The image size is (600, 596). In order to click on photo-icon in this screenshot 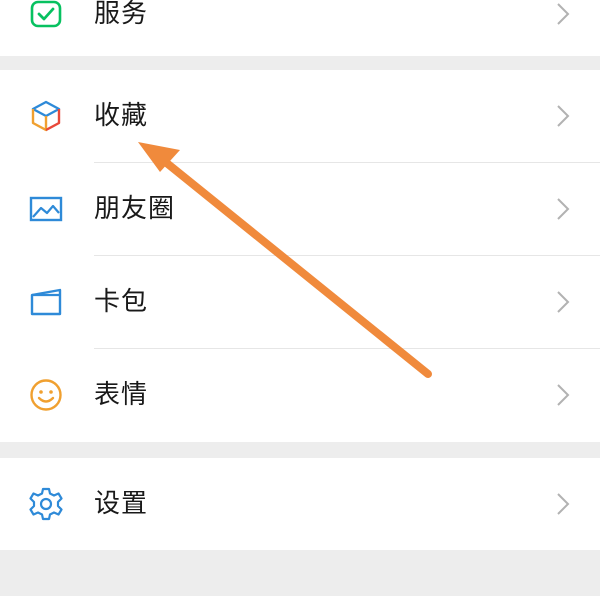, I will do `click(46, 209)`.